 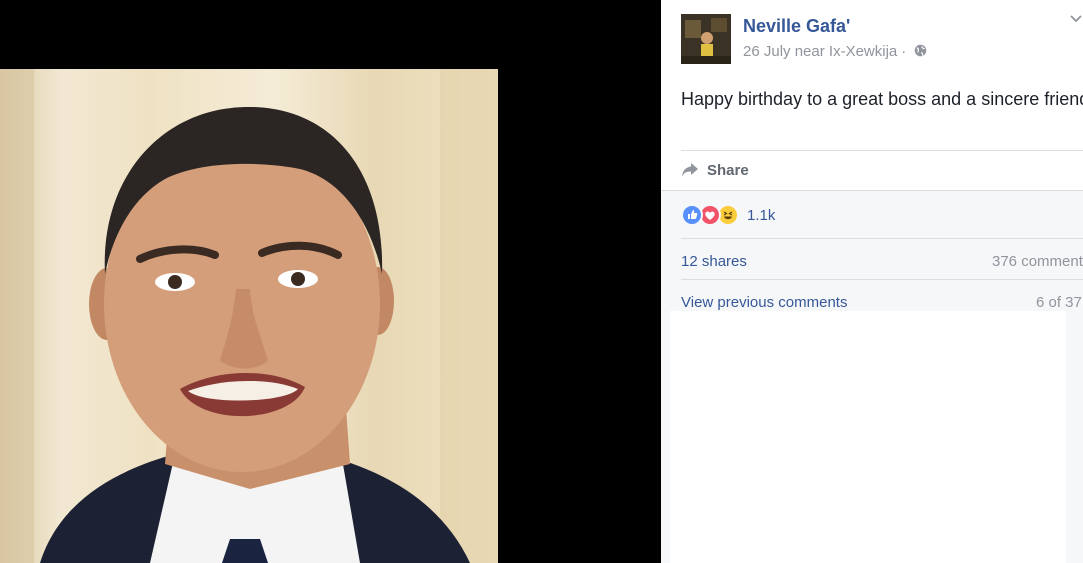 I want to click on comments-pager: 6 of 37, so click(x=1059, y=302).